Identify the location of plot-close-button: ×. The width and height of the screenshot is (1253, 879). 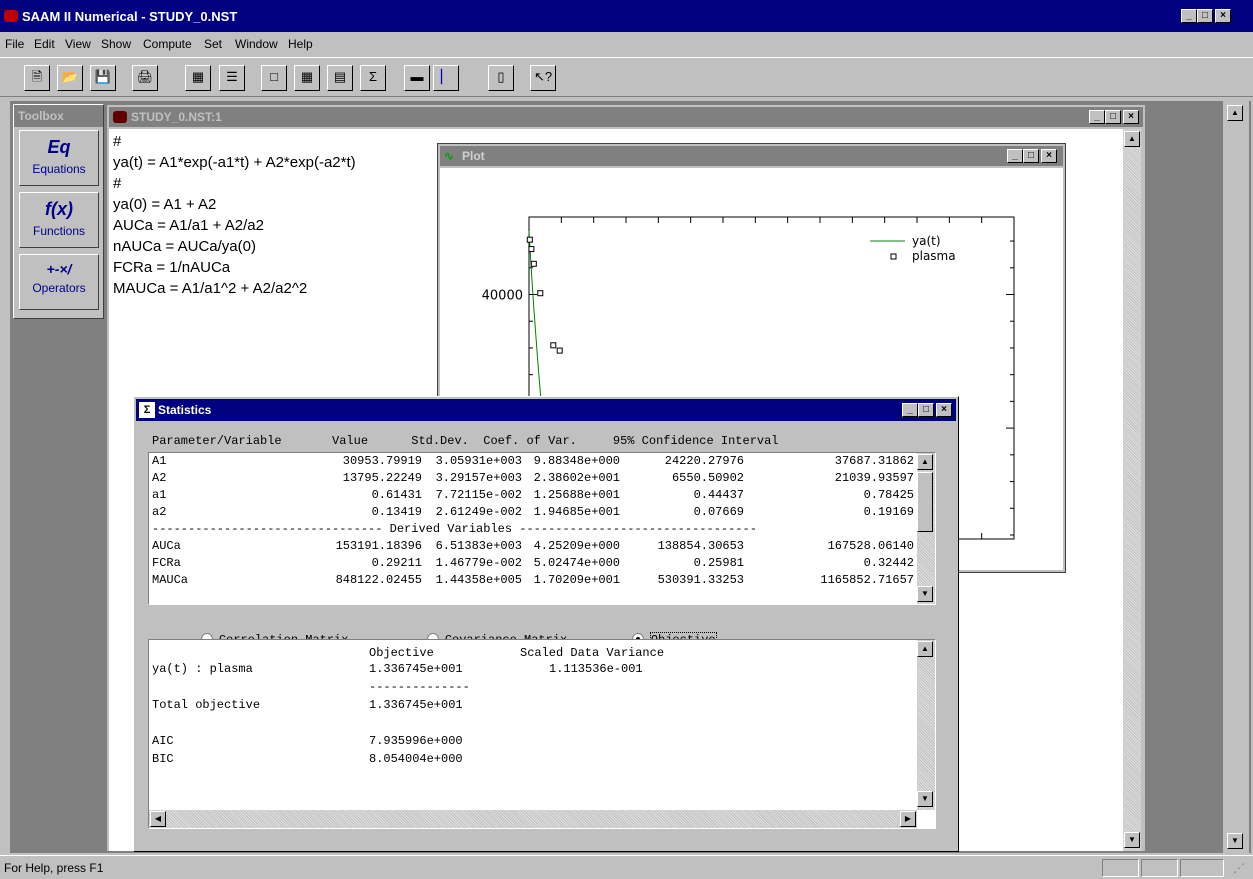
(1049, 156).